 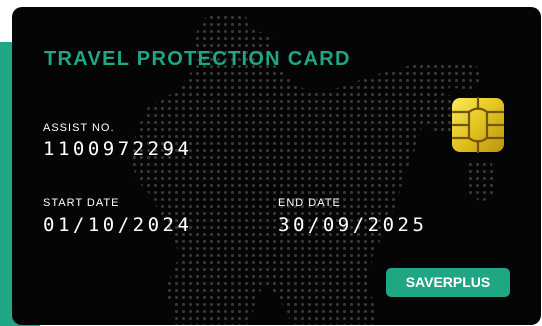 What do you see at coordinates (478, 125) in the screenshot?
I see `chip-icon` at bounding box center [478, 125].